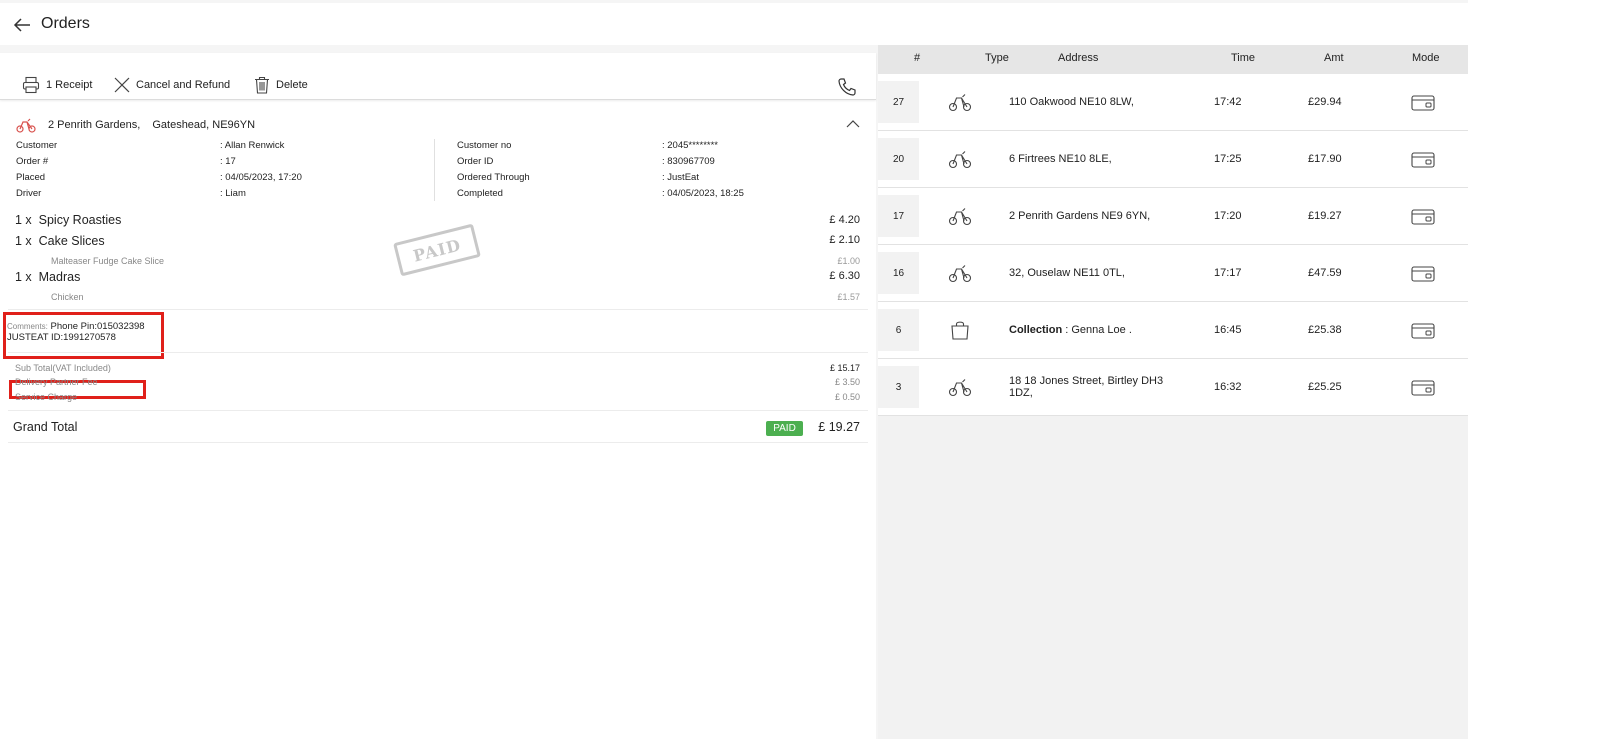 The width and height of the screenshot is (1600, 739). Describe the element at coordinates (108, 261) in the screenshot. I see `item-modifier: Malteaser Fudge Cake Slice` at that location.